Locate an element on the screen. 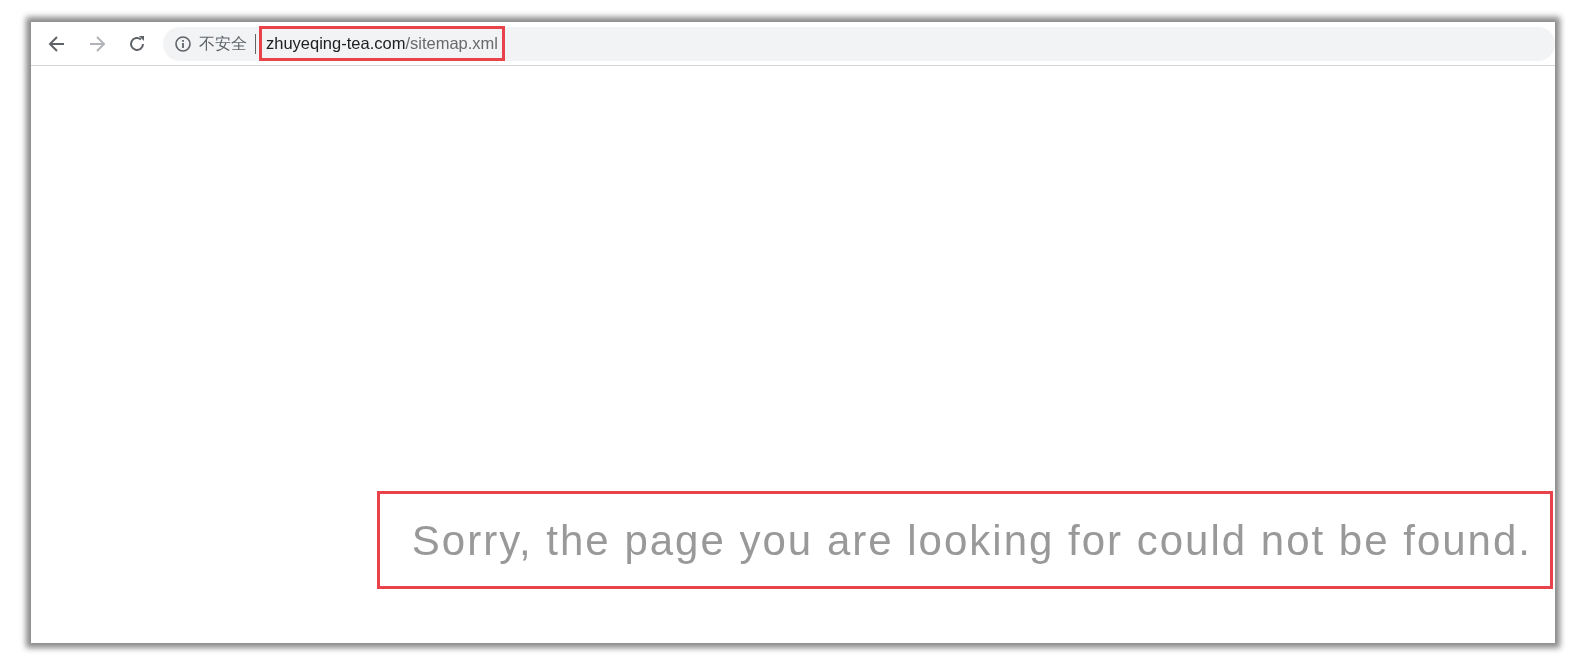  error-message: Sorry, the page you are looking for could not be found. is located at coordinates (971, 540).